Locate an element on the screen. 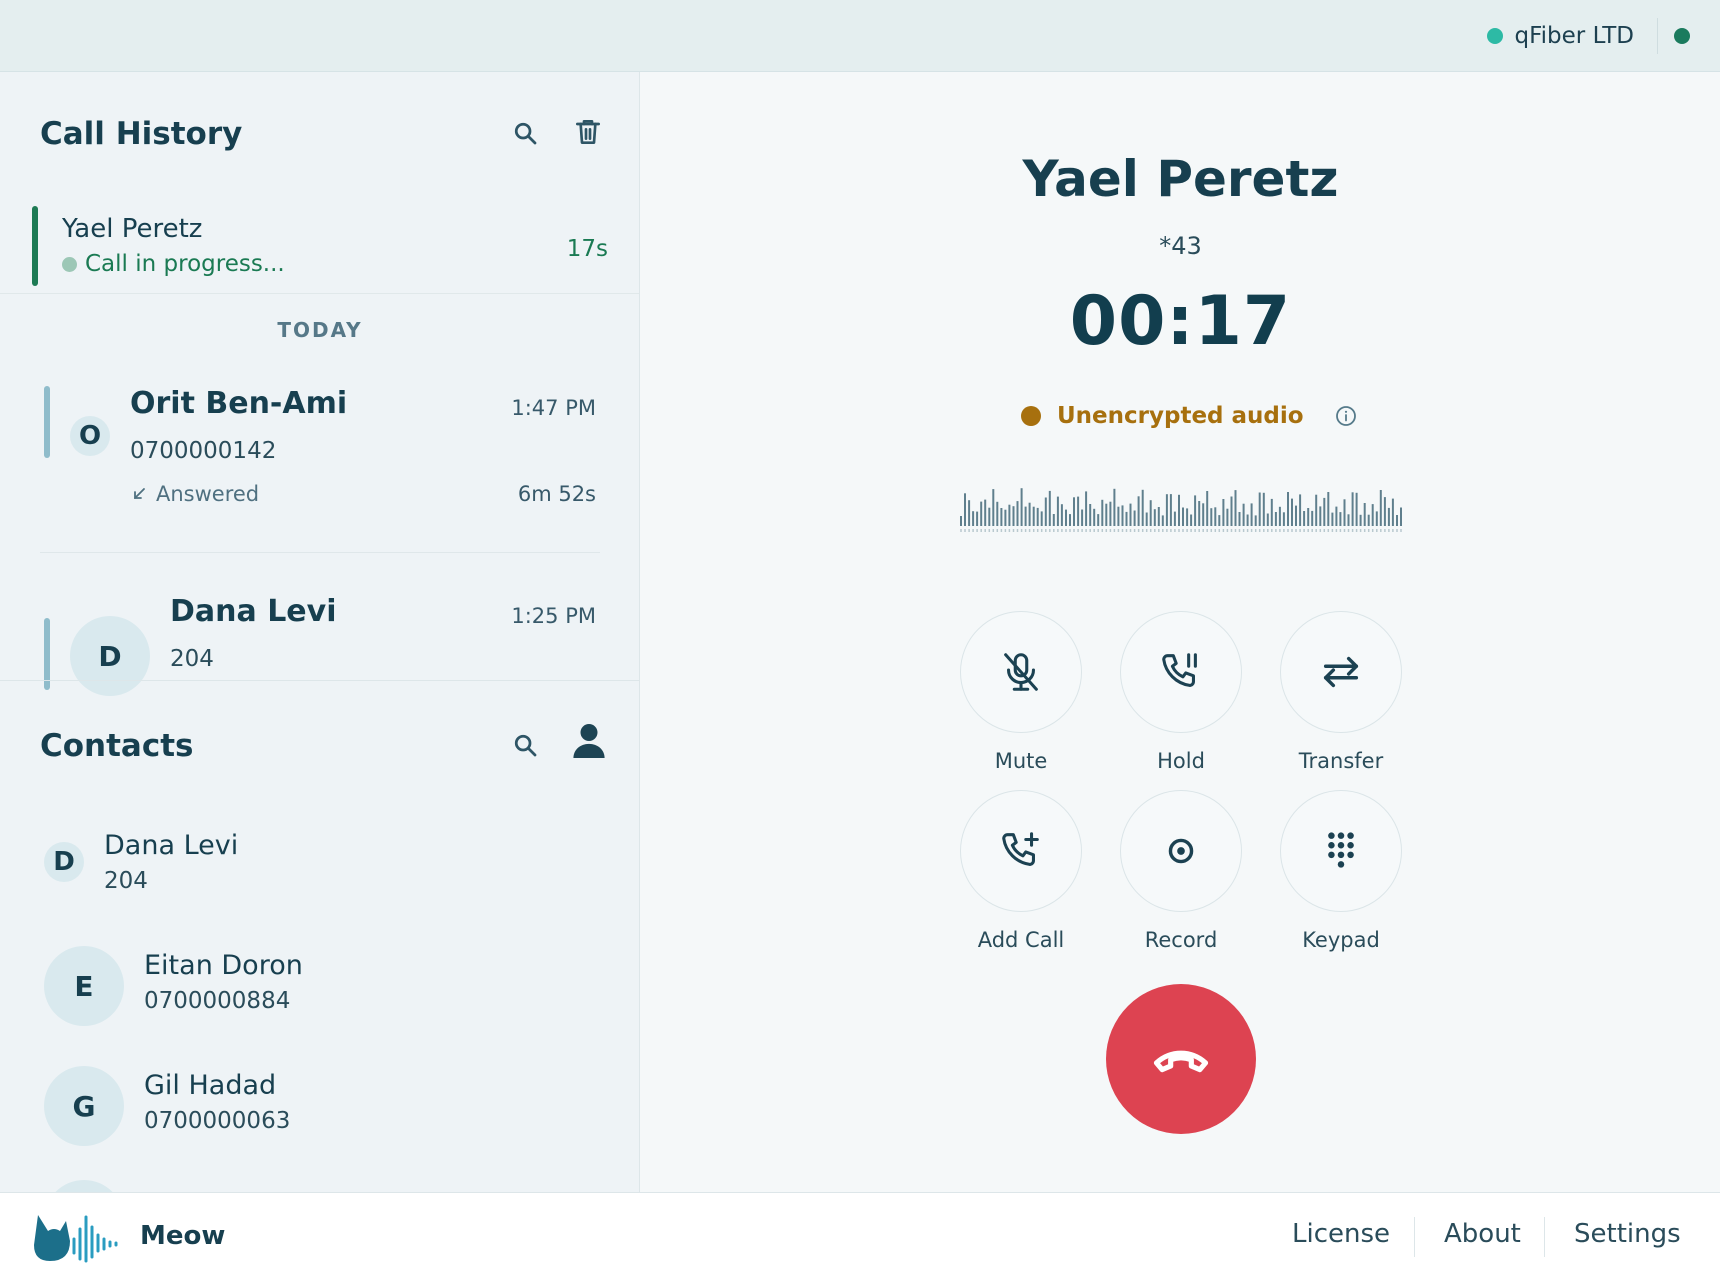 The height and width of the screenshot is (1280, 1720). keypad-button-circle is located at coordinates (1341, 851).